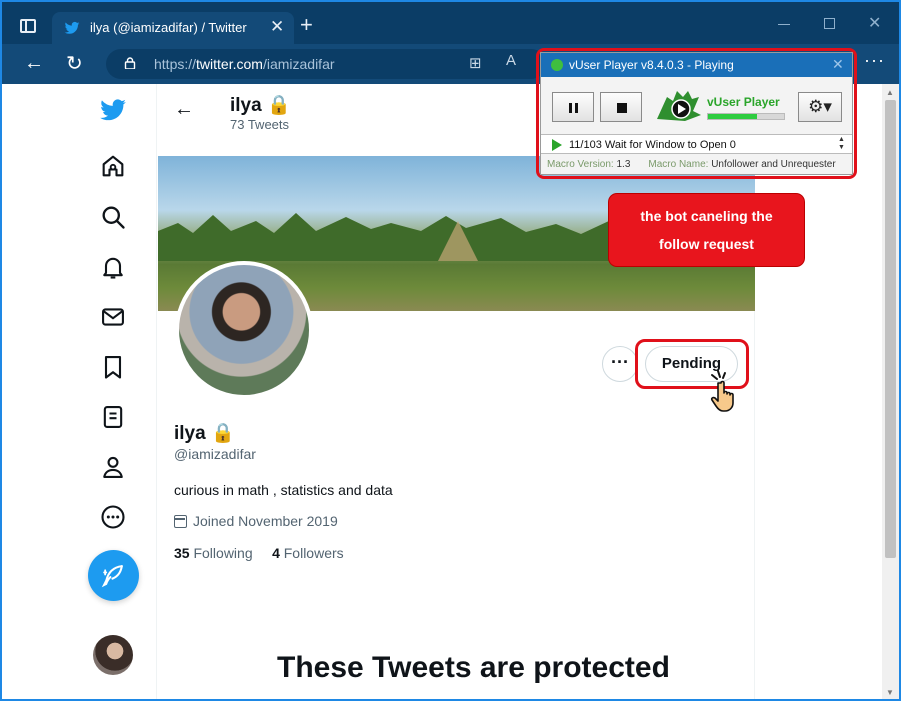 The width and height of the screenshot is (901, 701). I want to click on notifications-icon, so click(113, 267).